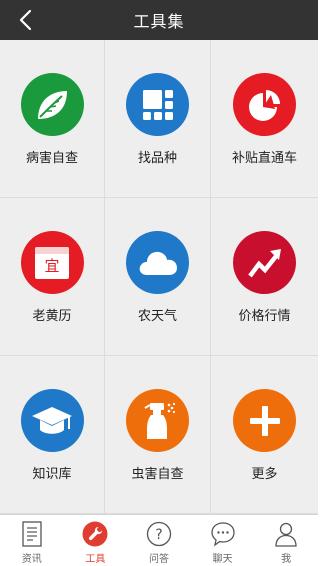 This screenshot has width=320, height=566. Describe the element at coordinates (264, 420) in the screenshot. I see `plus-icon` at that location.